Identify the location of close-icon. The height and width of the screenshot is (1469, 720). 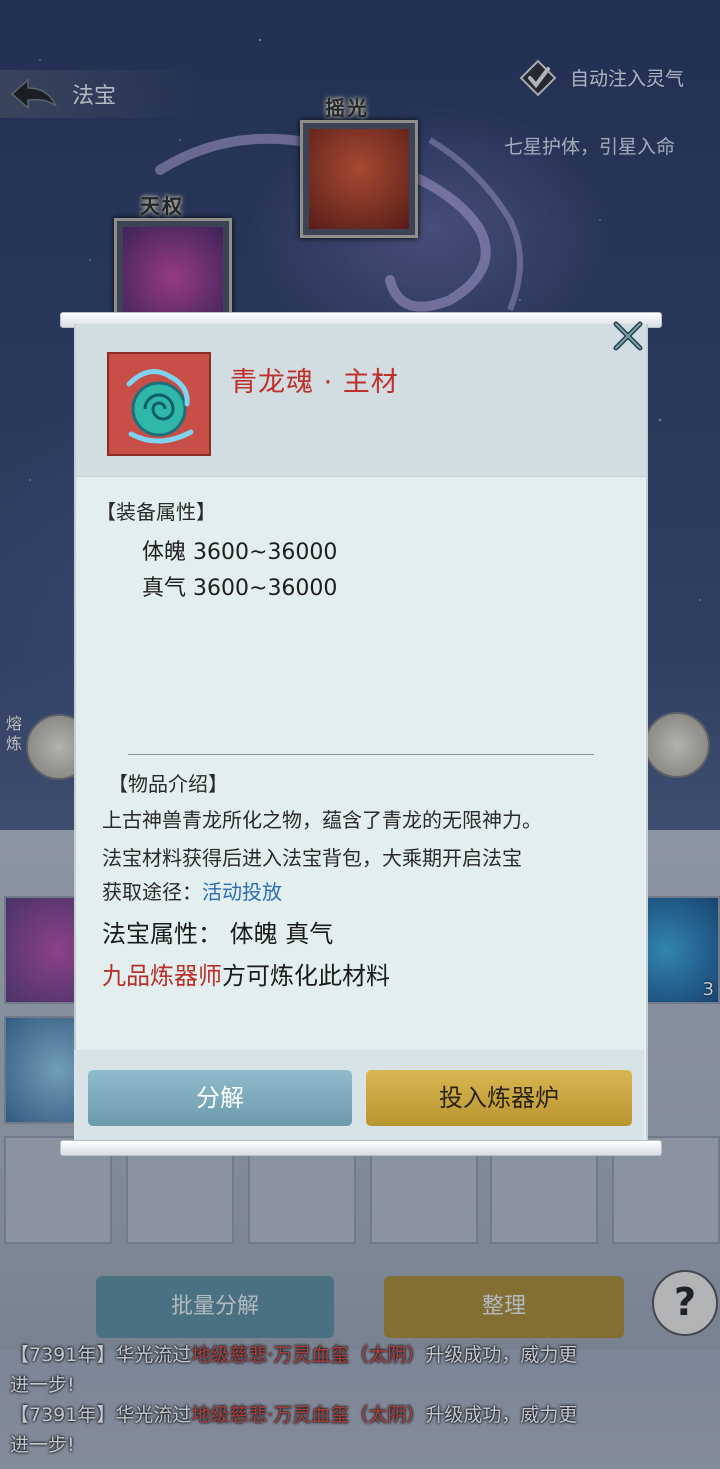
(628, 336).